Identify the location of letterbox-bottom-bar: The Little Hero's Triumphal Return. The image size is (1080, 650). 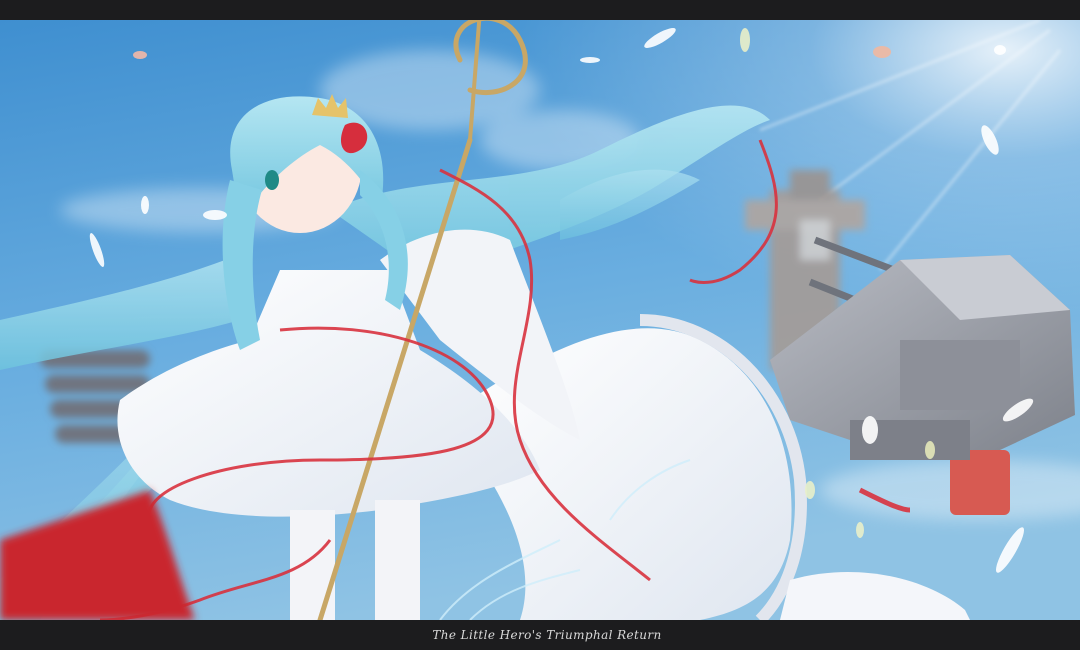
(540, 635).